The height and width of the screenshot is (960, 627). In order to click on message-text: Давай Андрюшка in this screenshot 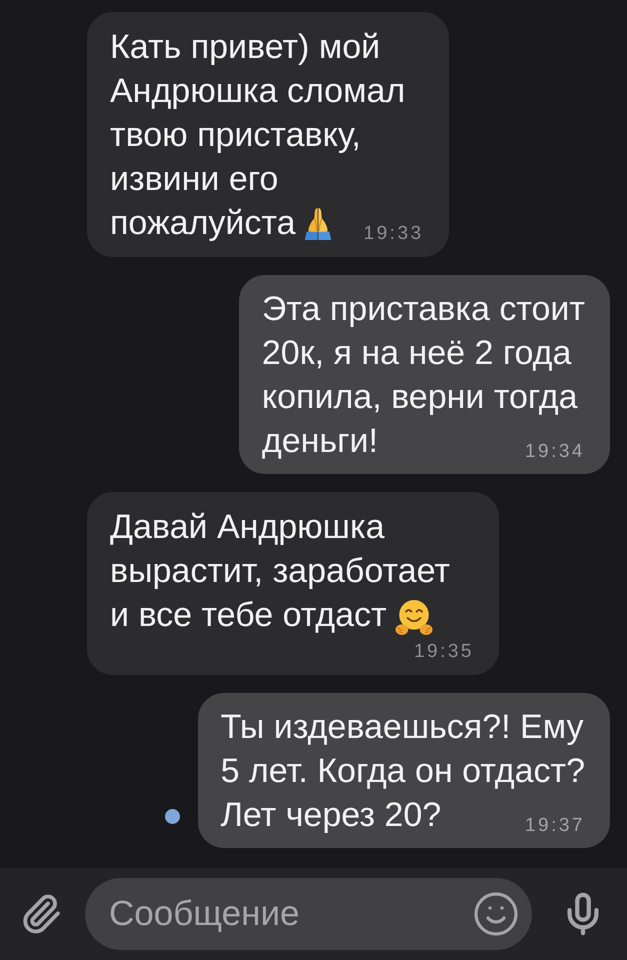, I will do `click(247, 527)`.